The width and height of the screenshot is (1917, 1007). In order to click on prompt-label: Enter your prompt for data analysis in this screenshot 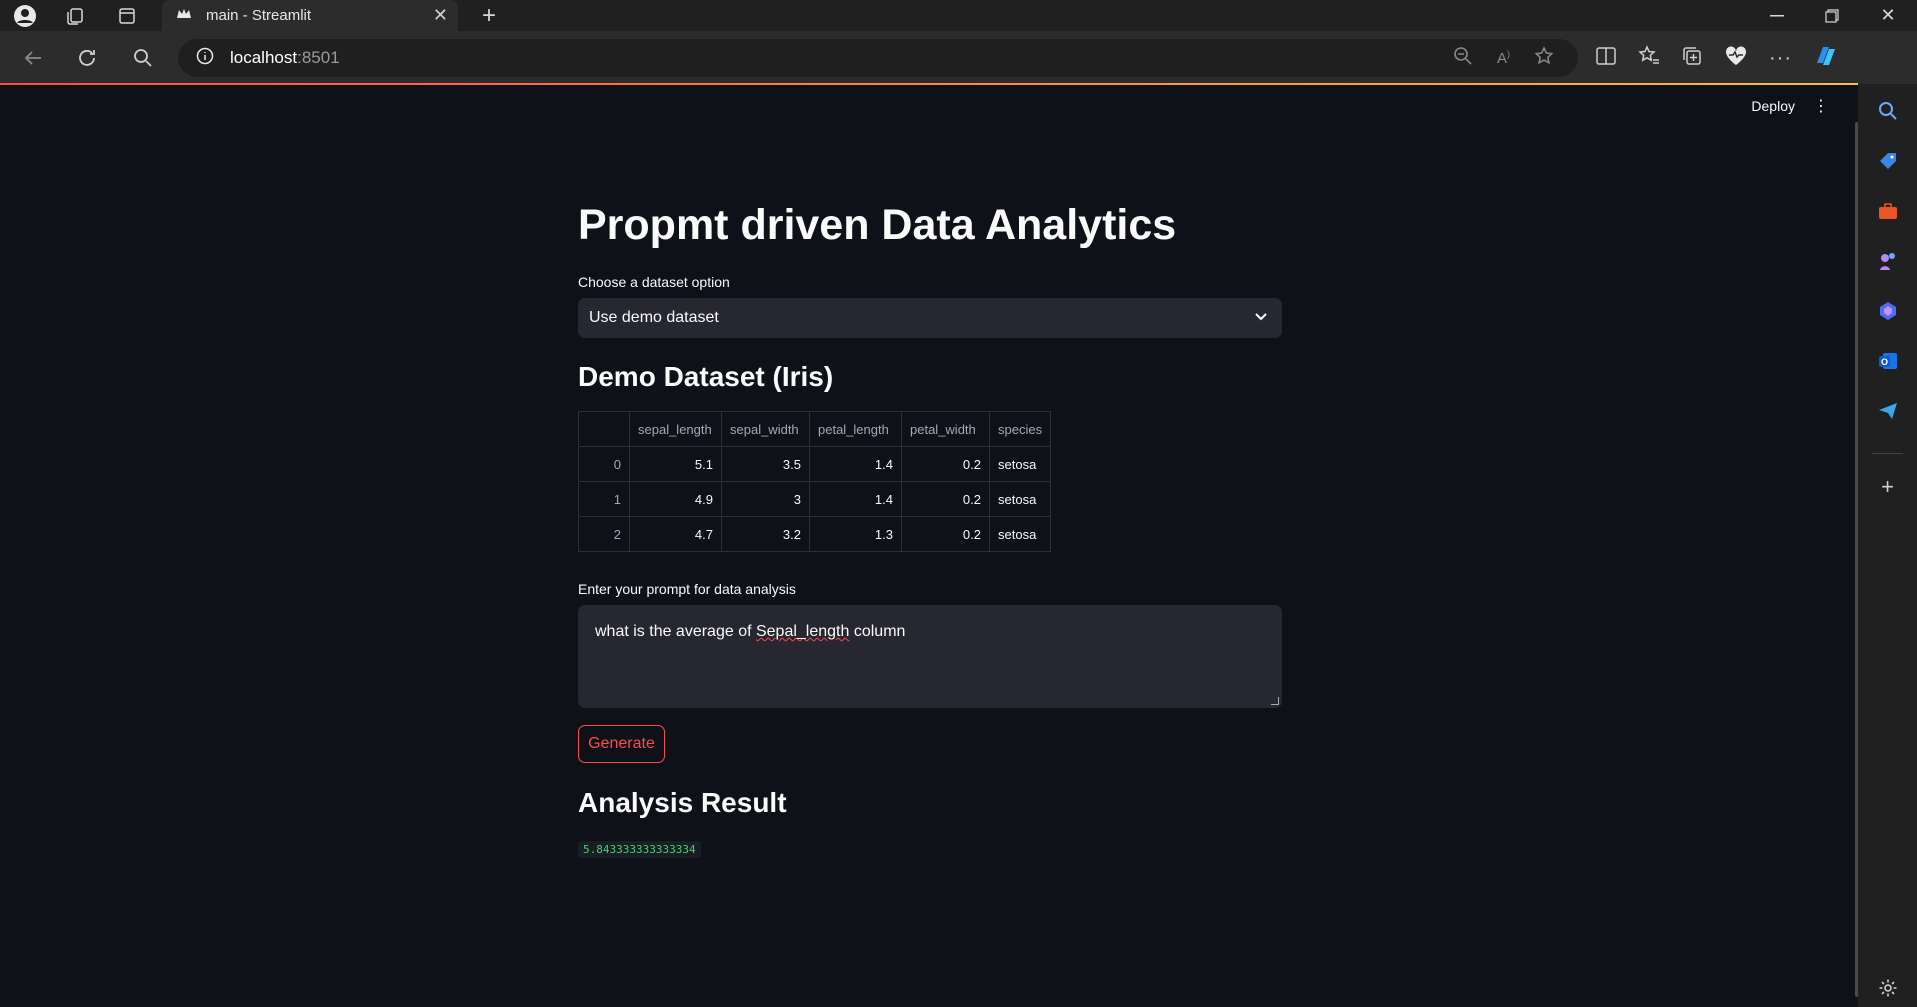, I will do `click(687, 589)`.